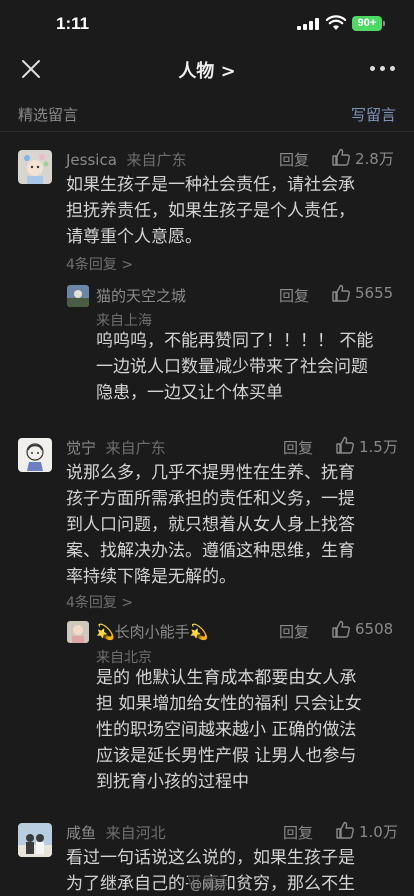  I want to click on reply-location: 来自北京, so click(124, 658).